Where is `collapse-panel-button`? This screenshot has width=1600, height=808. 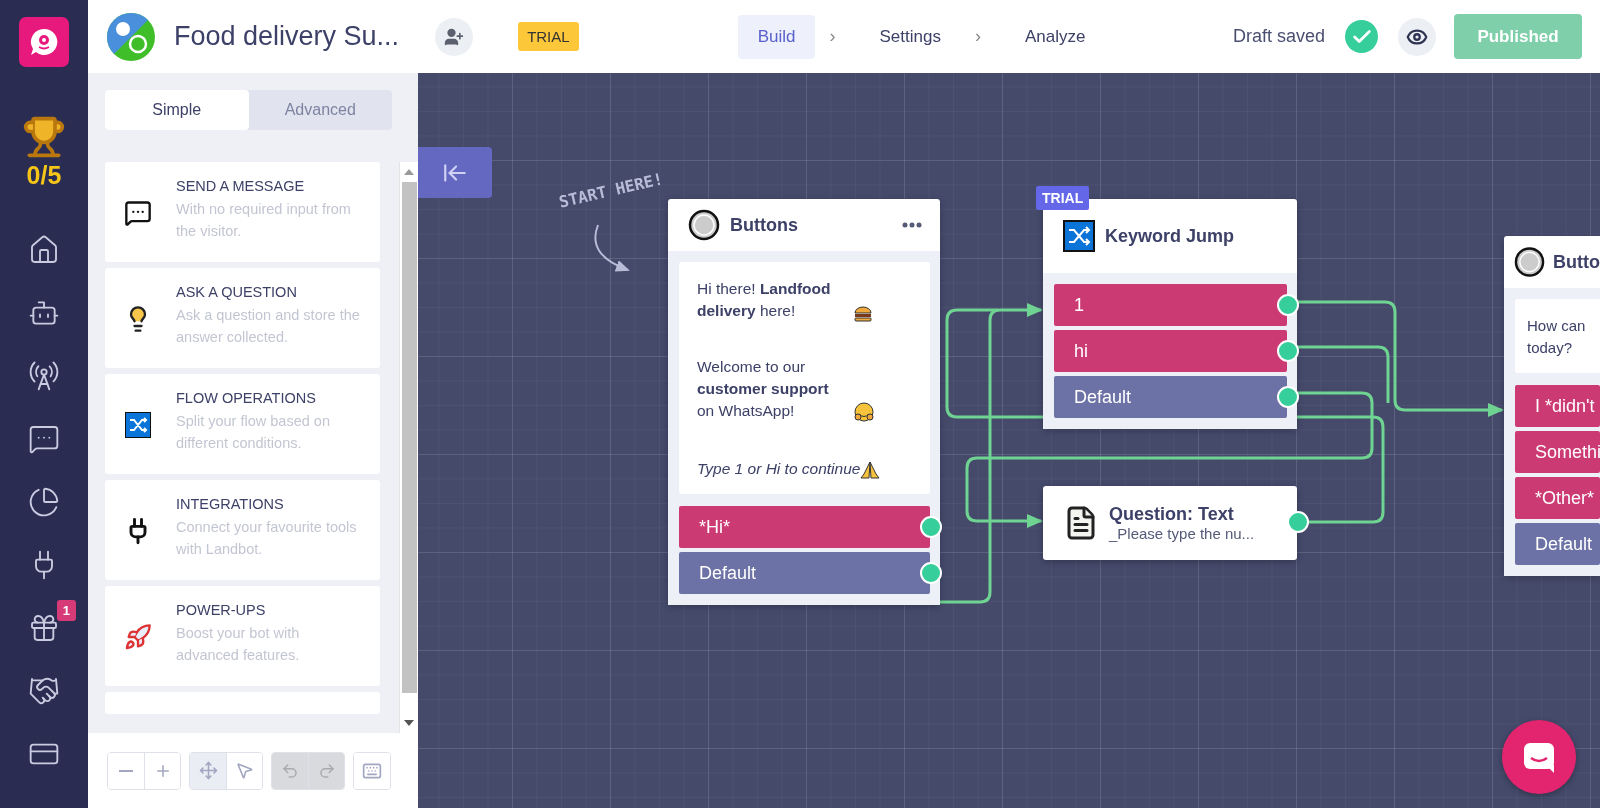
collapse-panel-button is located at coordinates (455, 172).